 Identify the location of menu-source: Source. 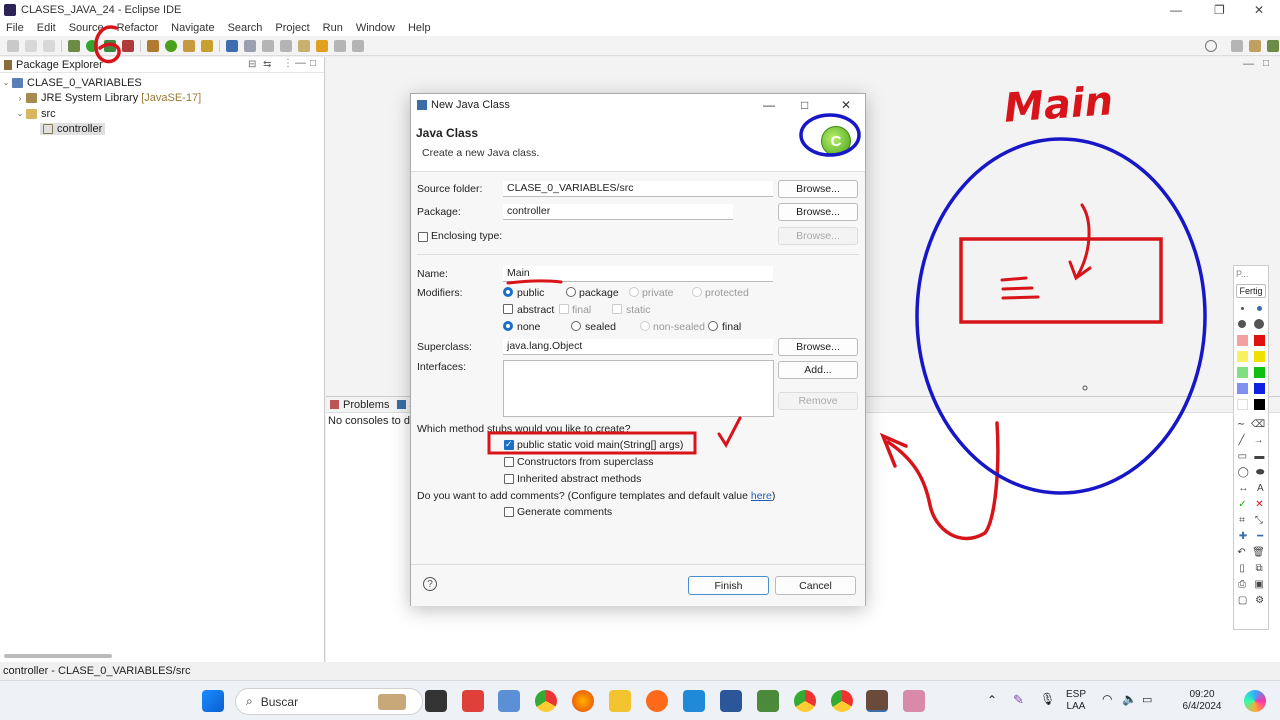
(86, 28).